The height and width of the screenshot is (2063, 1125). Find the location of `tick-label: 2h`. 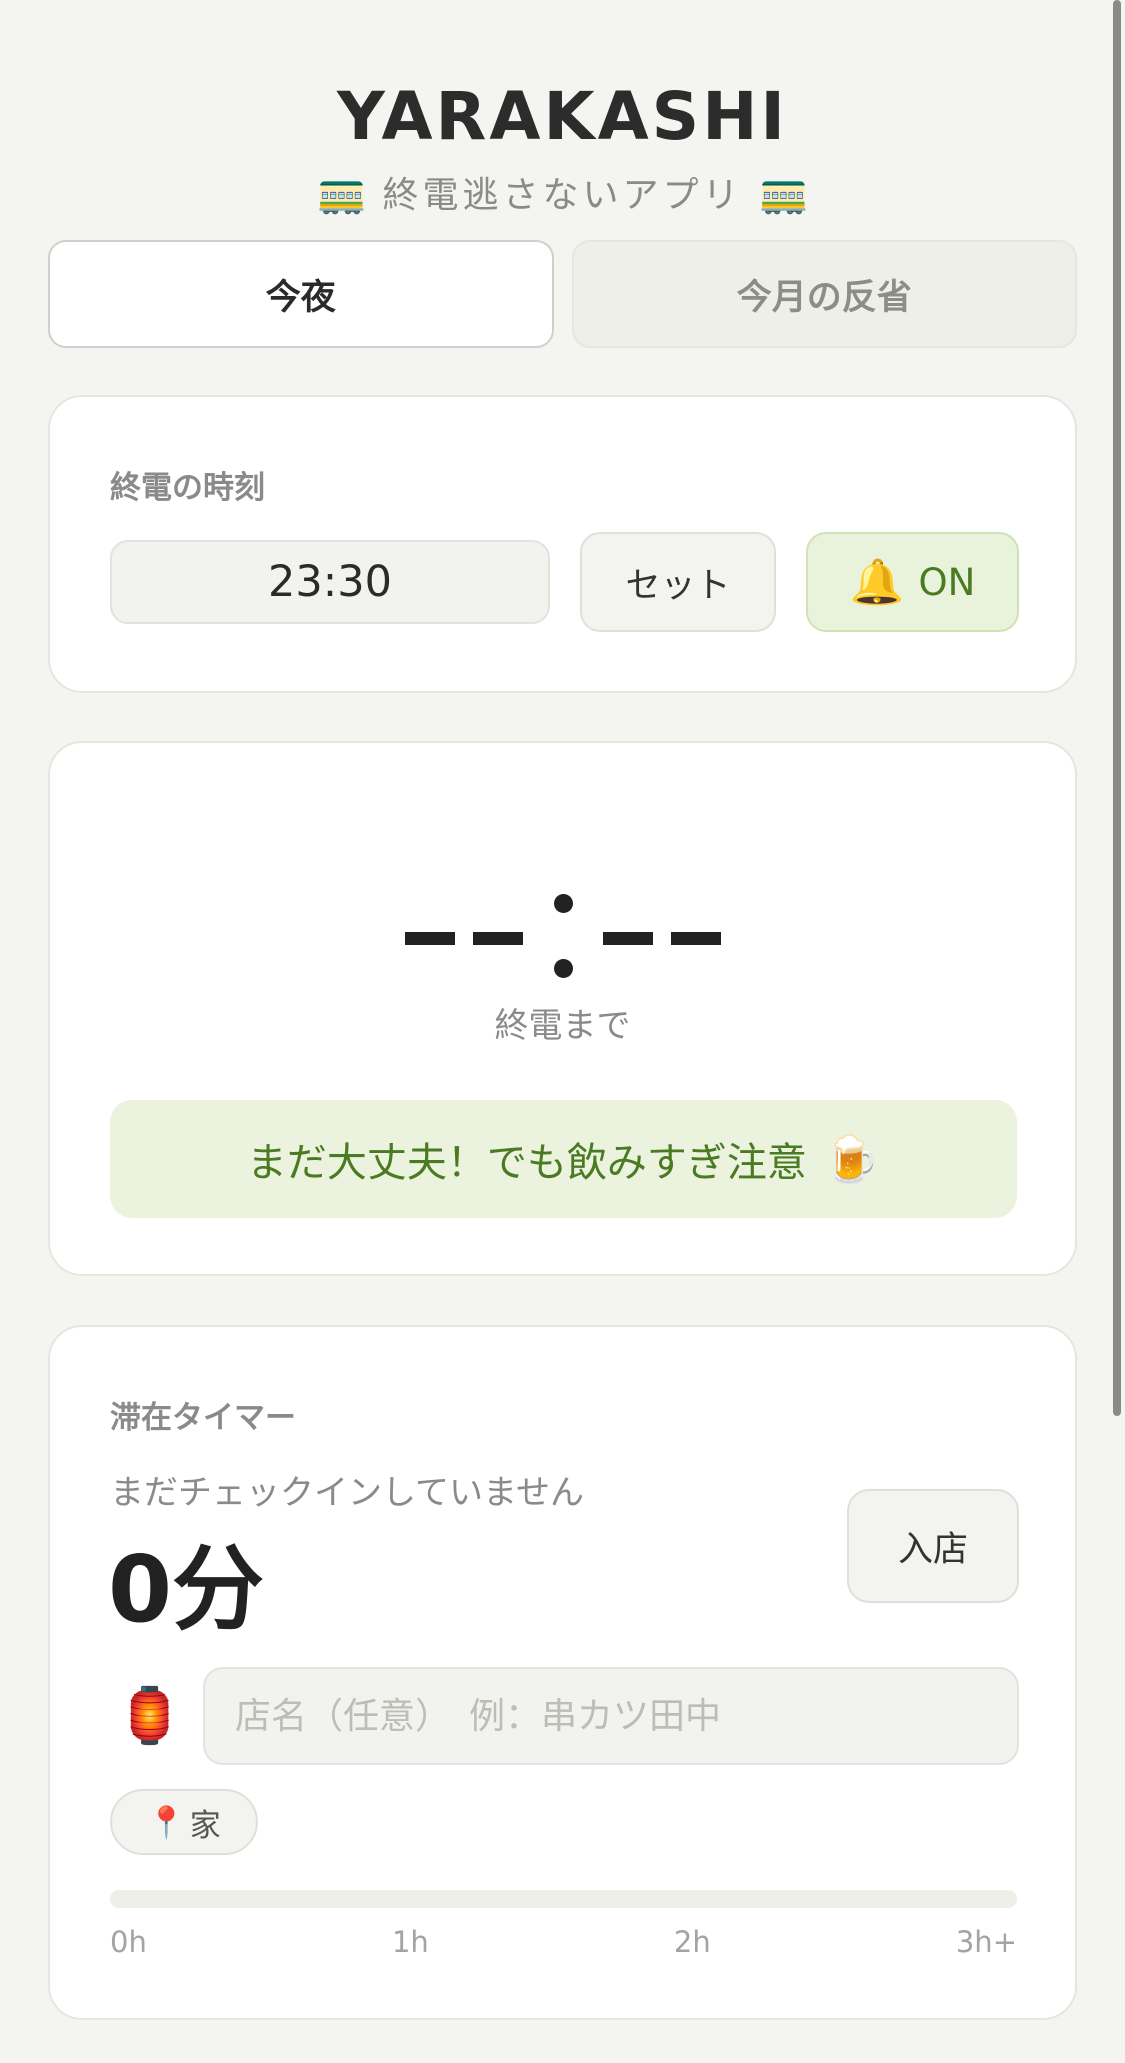

tick-label: 2h is located at coordinates (692, 1942).